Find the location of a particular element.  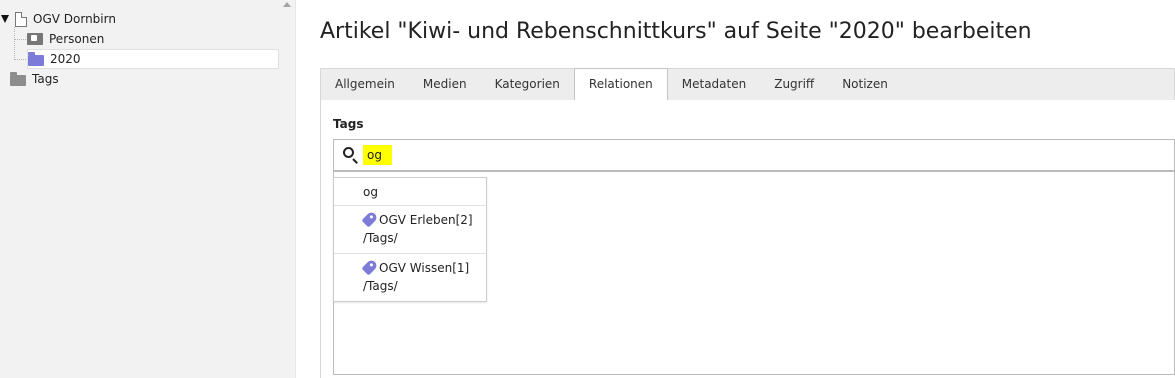

tree-node-label: Tags is located at coordinates (45, 79).